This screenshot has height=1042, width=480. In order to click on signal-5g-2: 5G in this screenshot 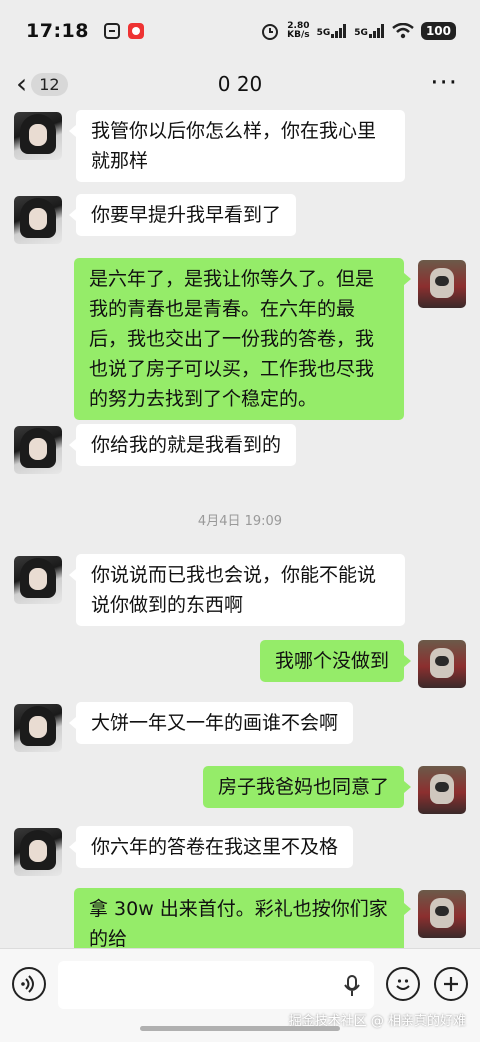, I will do `click(369, 31)`.